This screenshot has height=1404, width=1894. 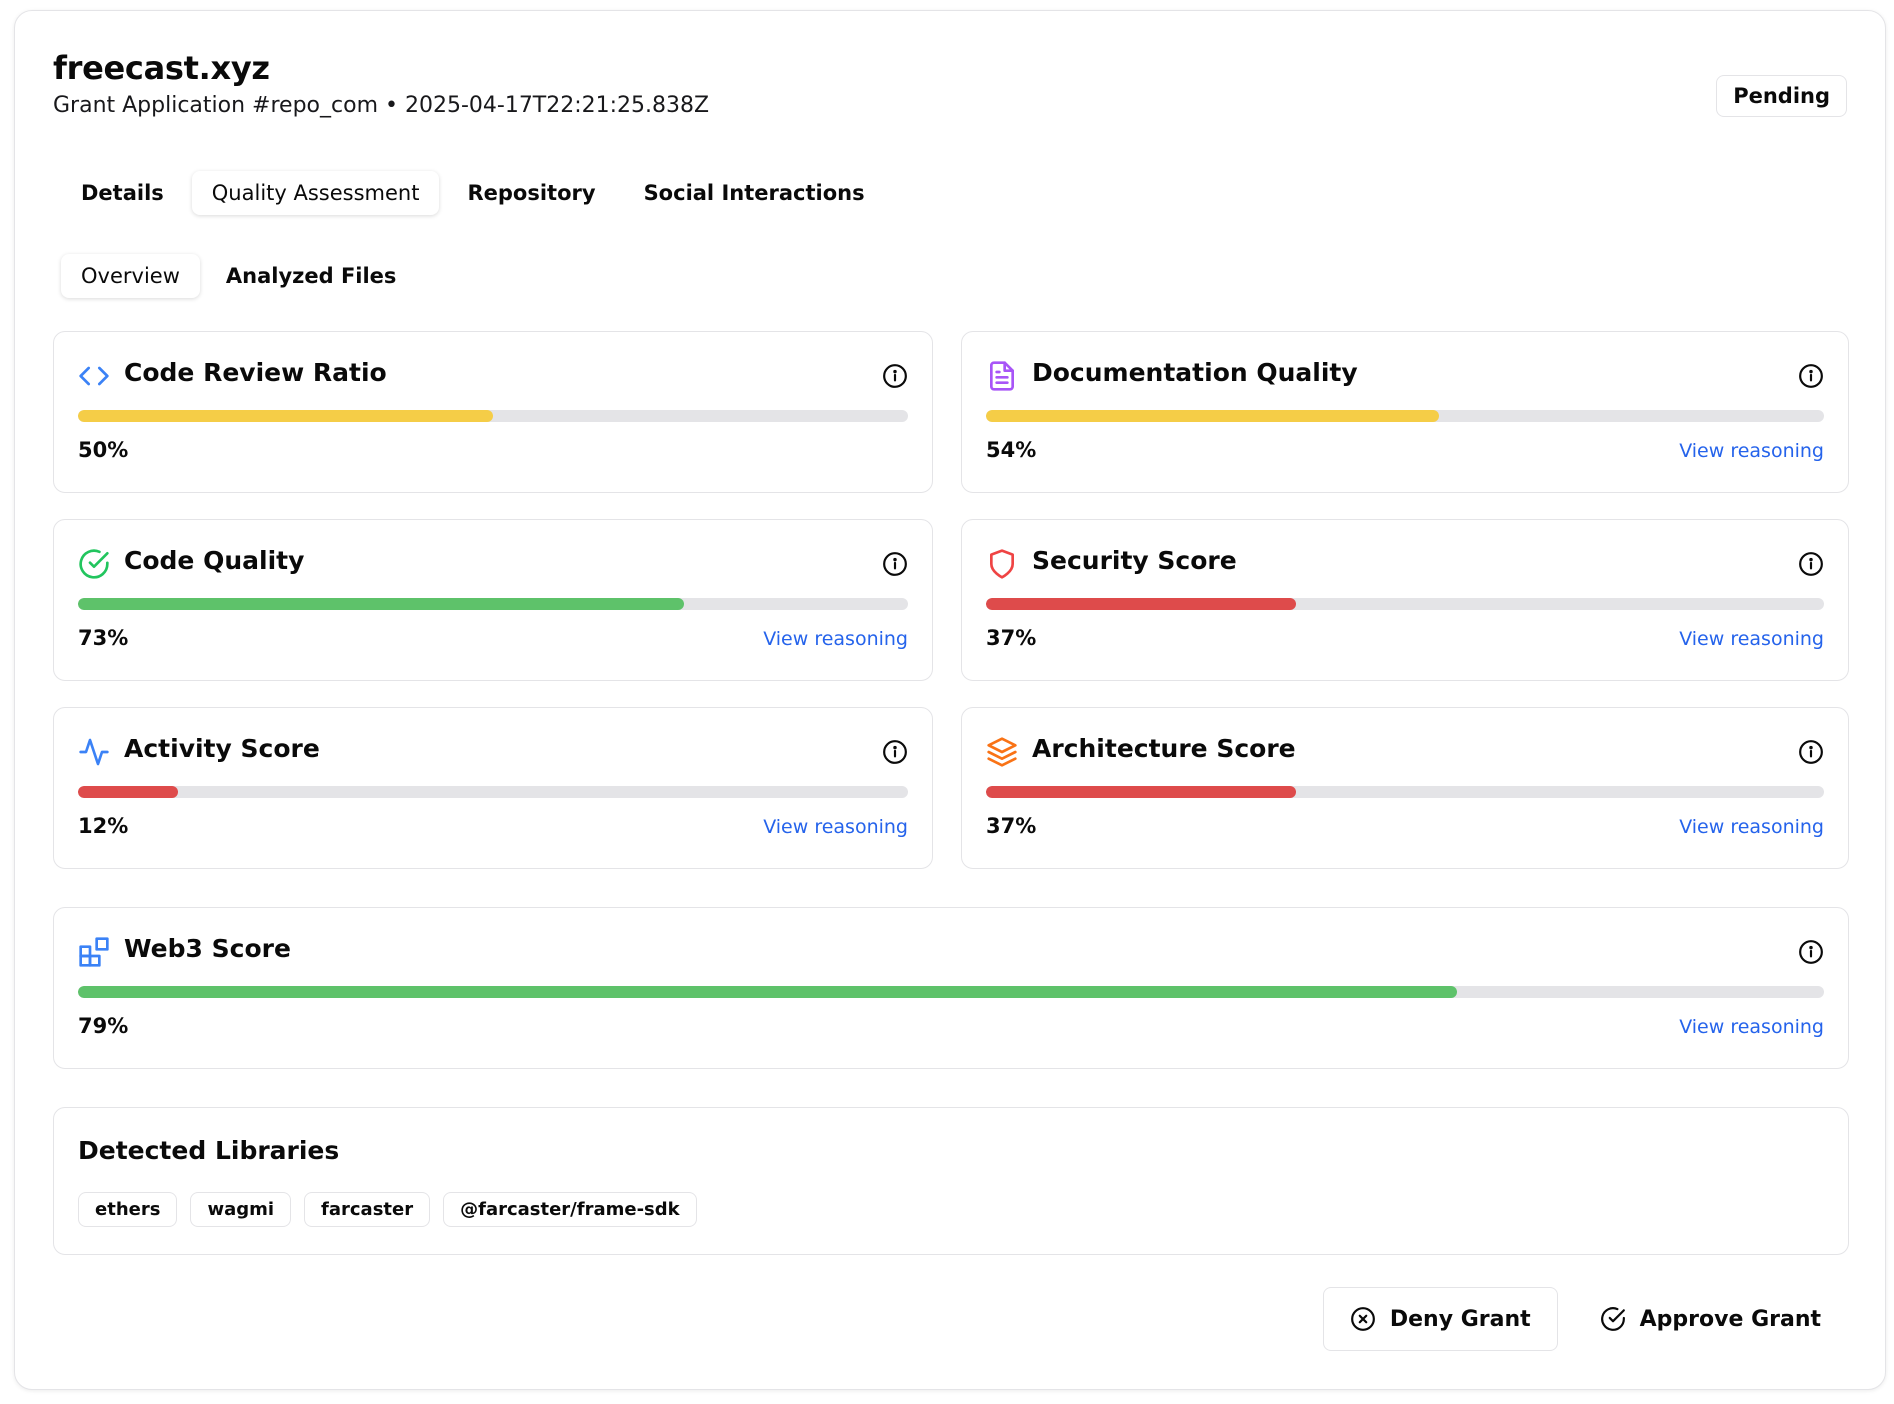 I want to click on documentation-quality-card: Documentation Quality 54% View reasoning, so click(x=1405, y=412).